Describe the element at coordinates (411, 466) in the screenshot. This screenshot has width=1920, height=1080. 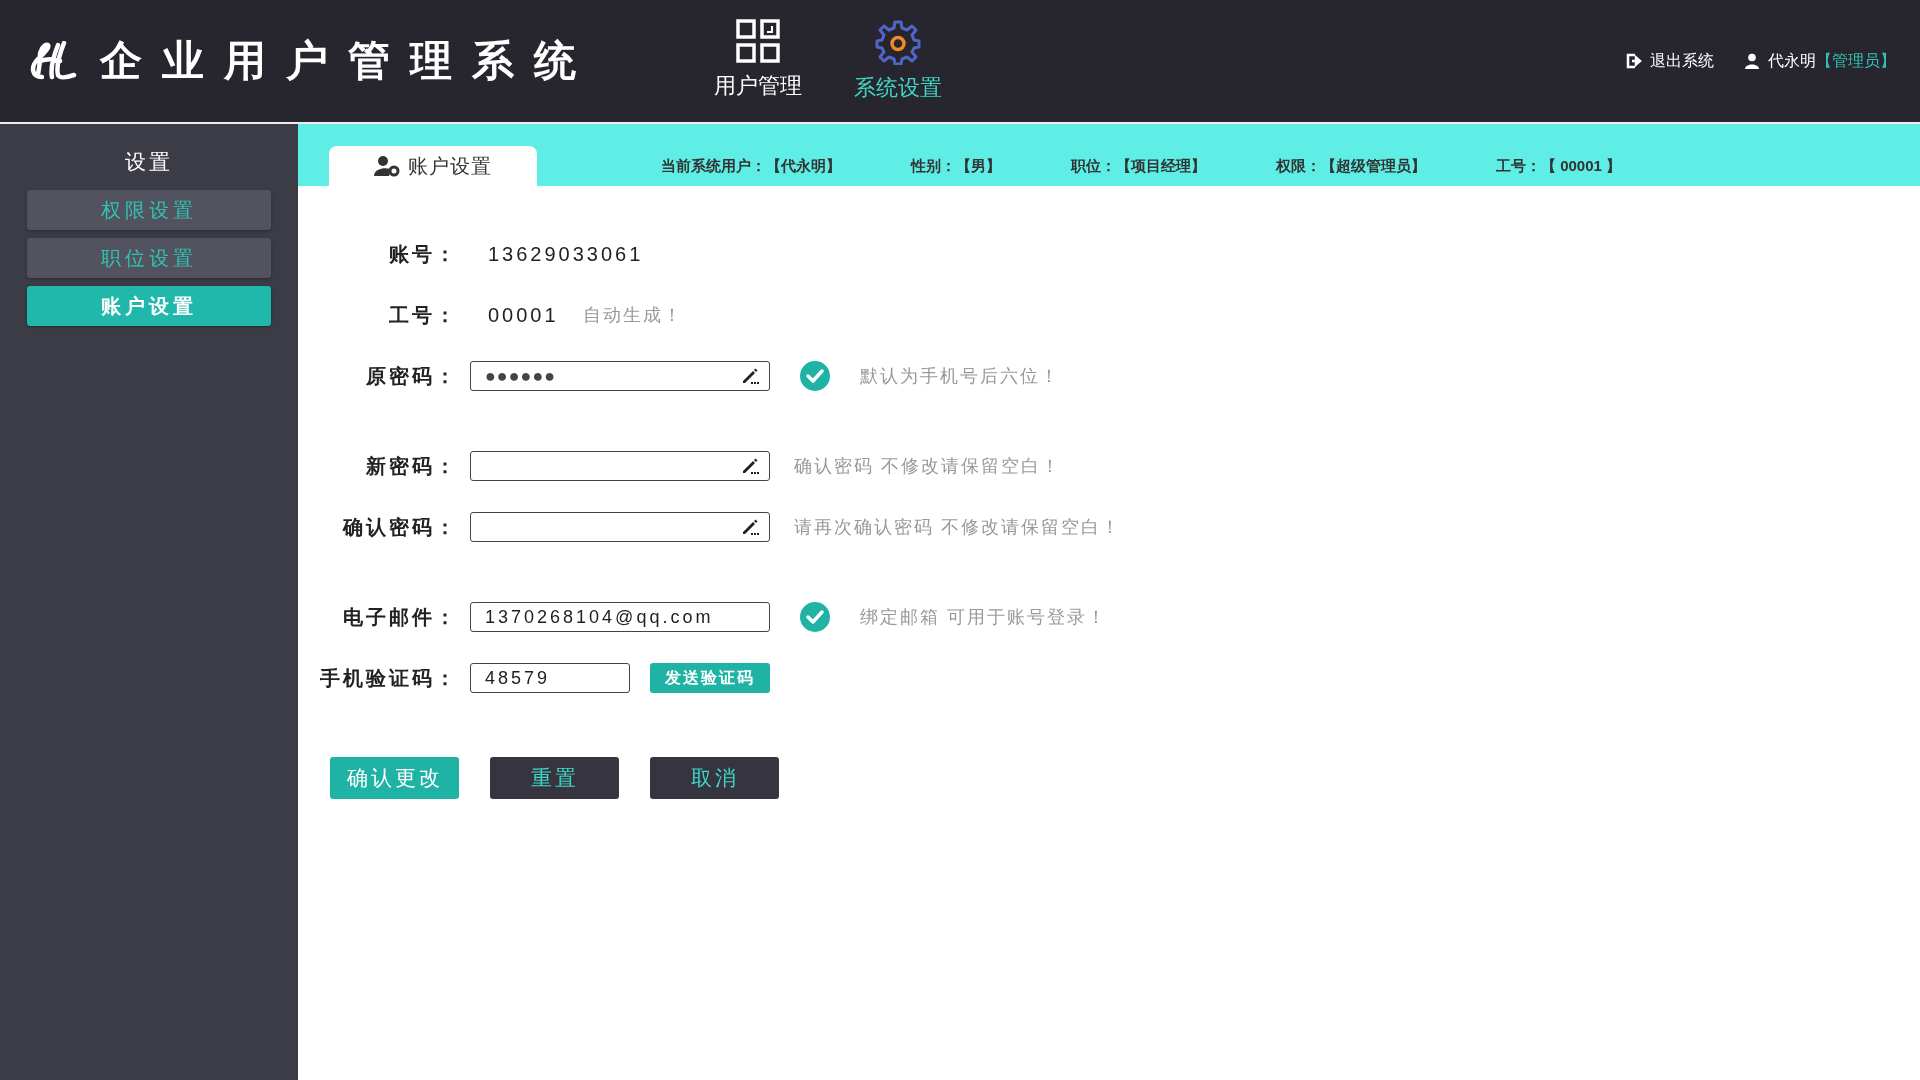
I see `field-label: 新密码：` at that location.